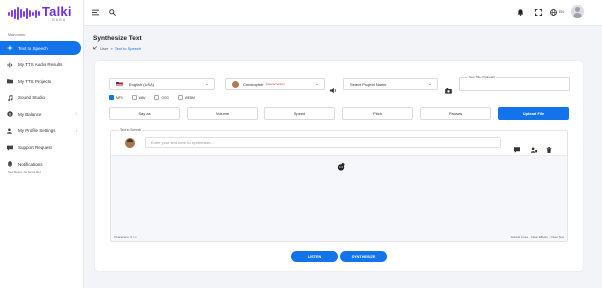  Describe the element at coordinates (128, 48) in the screenshot. I see `breadcrumb-current: Text to Speech` at that location.